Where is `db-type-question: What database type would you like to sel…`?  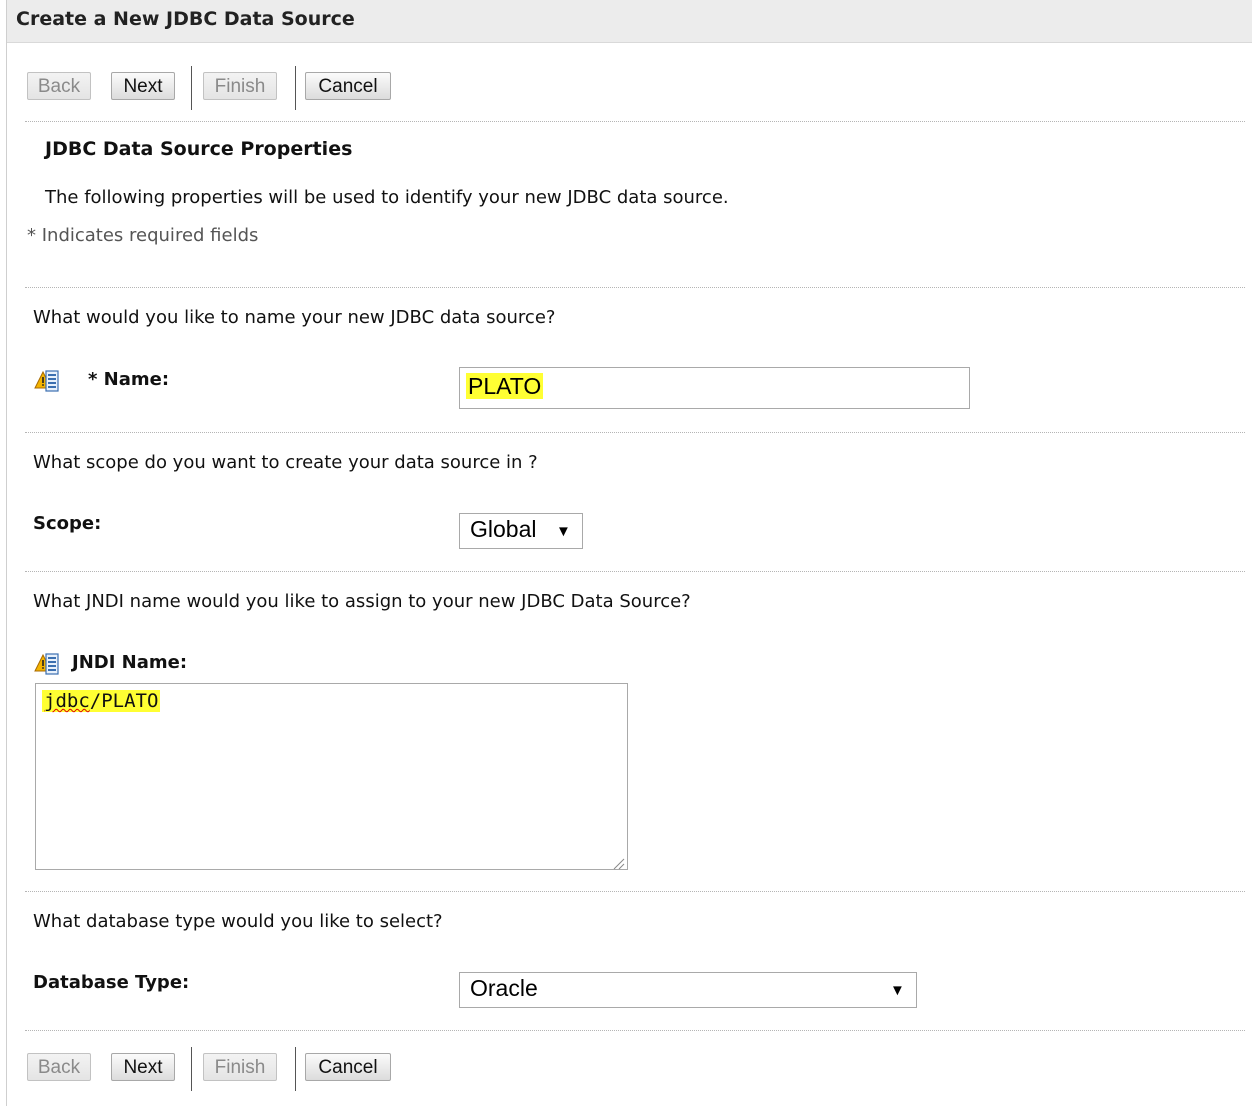
db-type-question: What database type would you like to sel… is located at coordinates (238, 921).